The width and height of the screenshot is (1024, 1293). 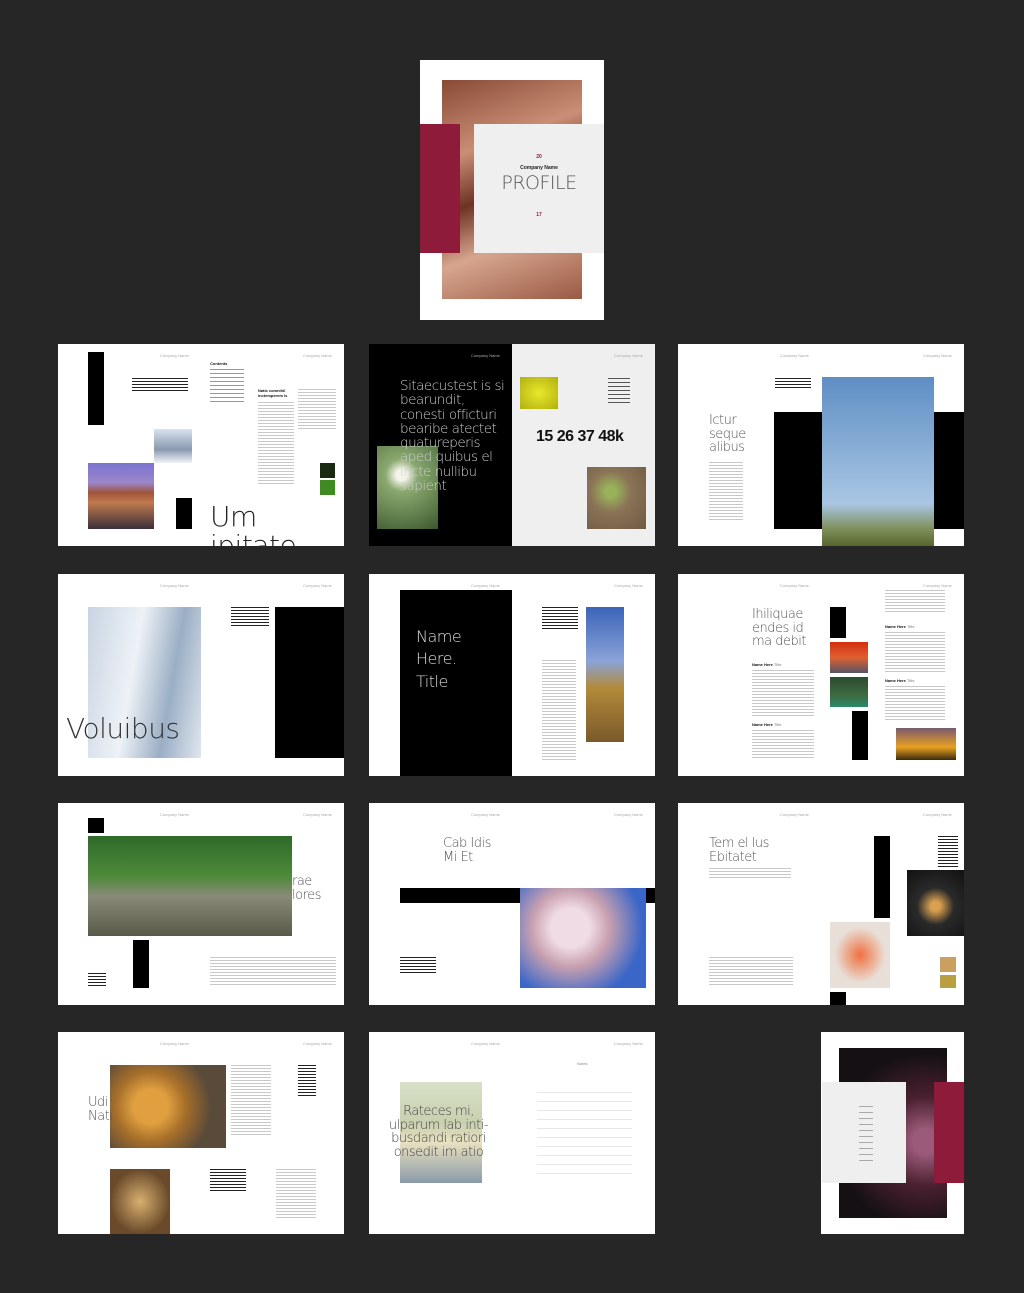 I want to click on title-panel: 20 Company Name PROFILE 17, so click(x=539, y=188).